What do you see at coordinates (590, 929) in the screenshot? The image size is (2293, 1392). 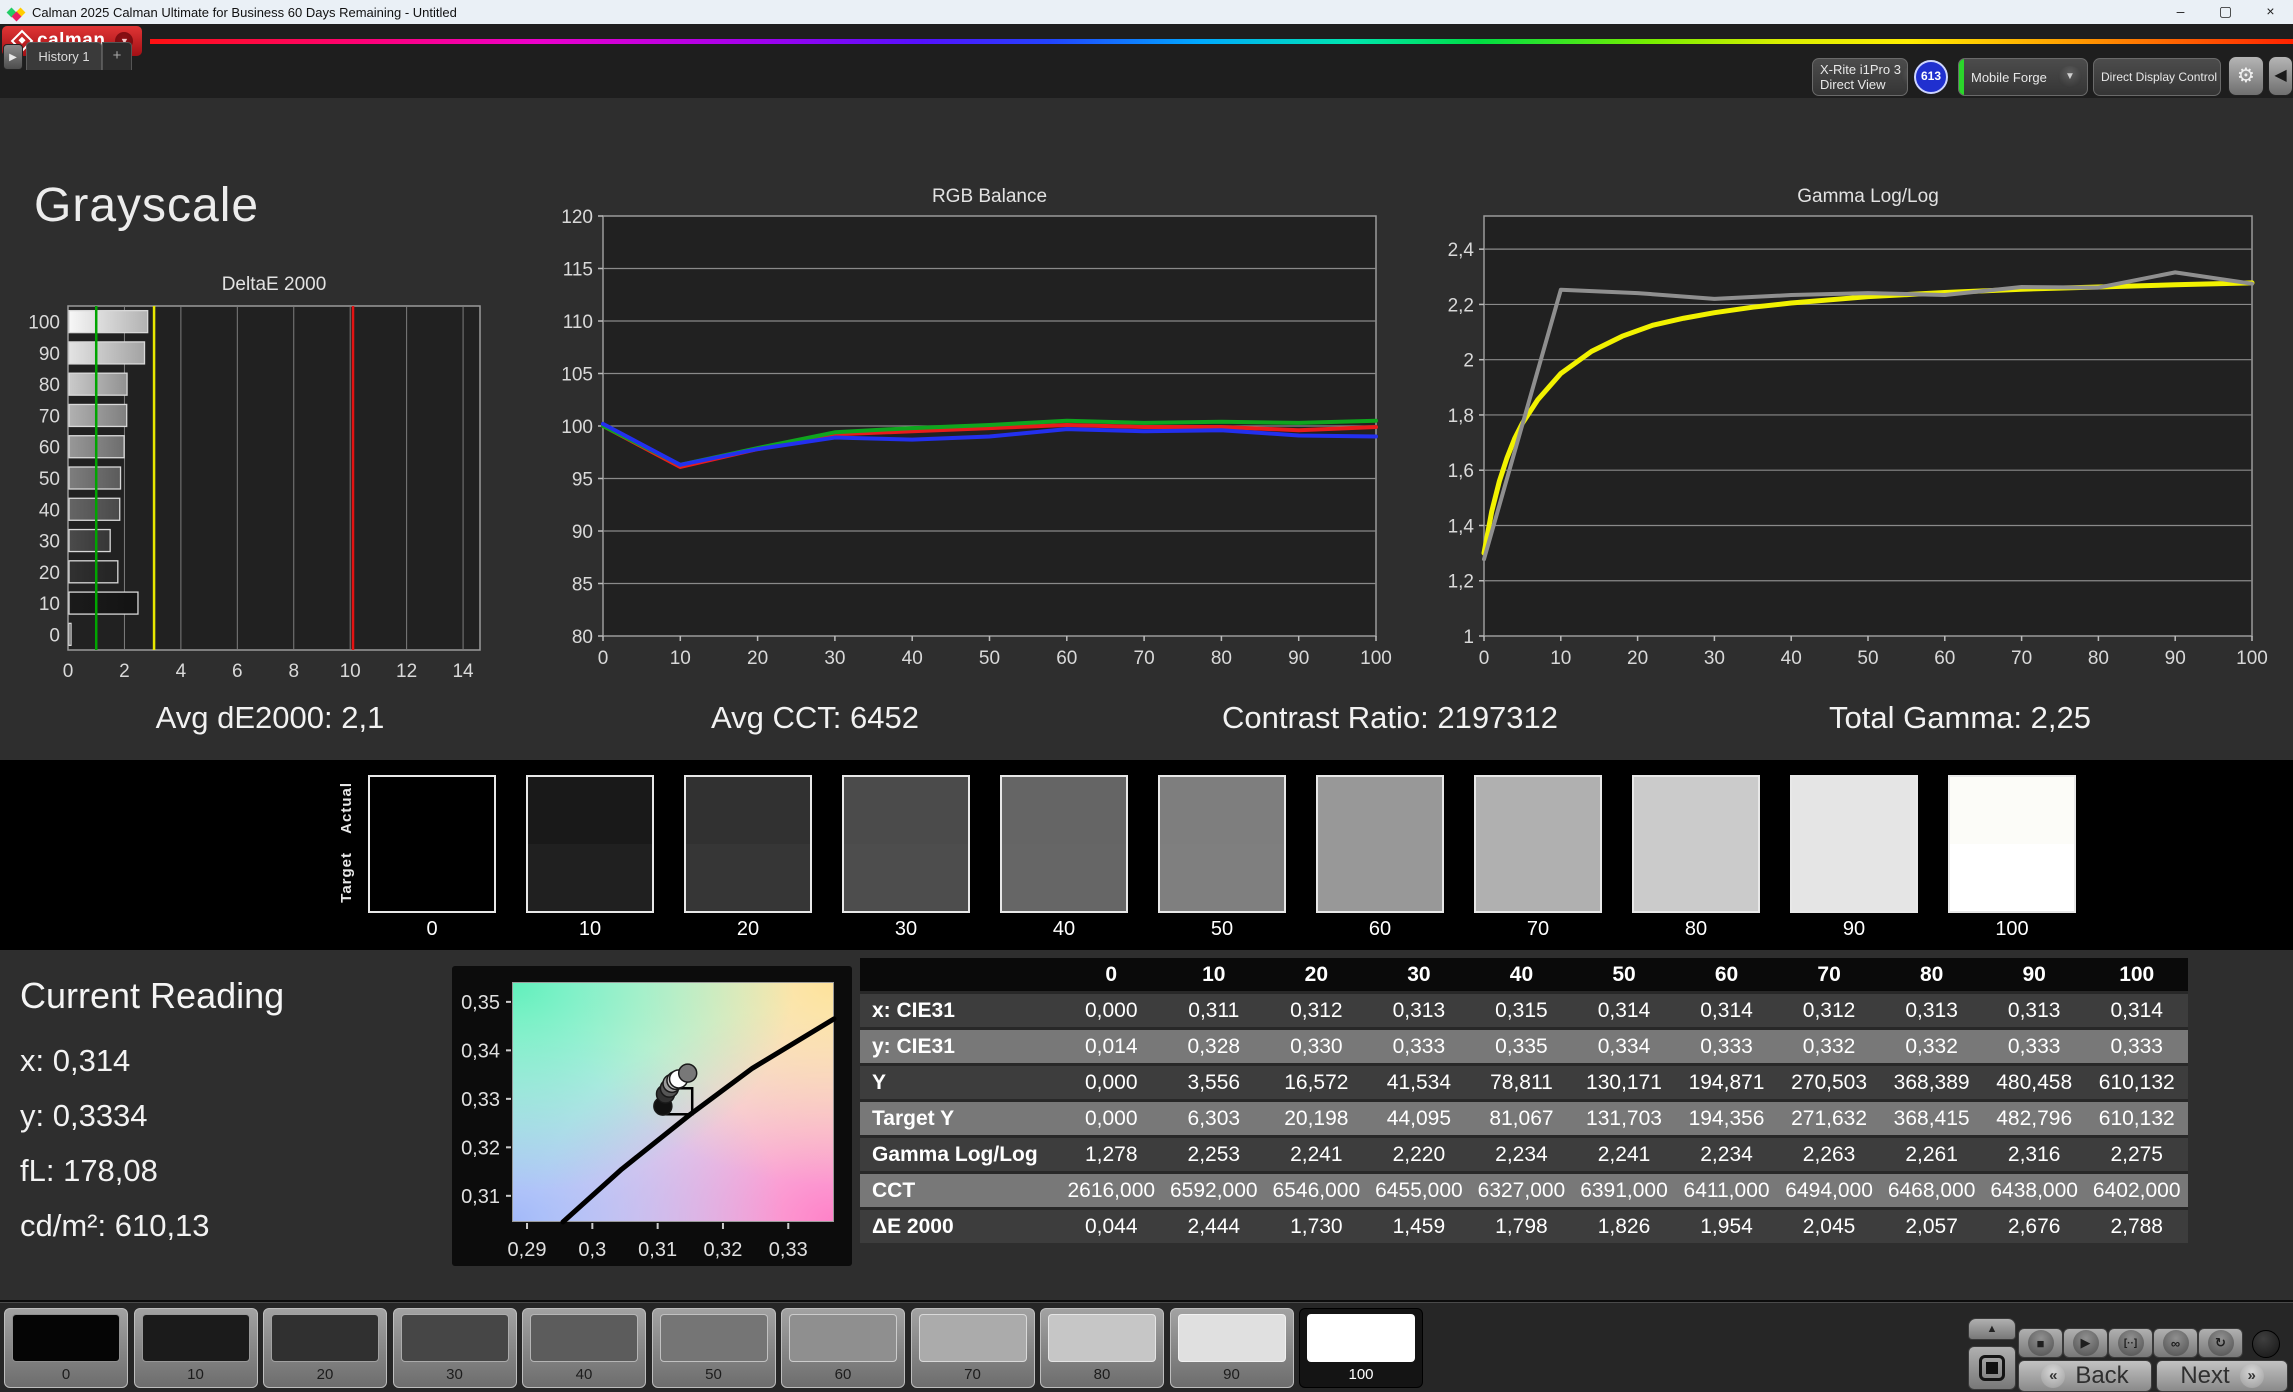 I see `swatch-level-label: 10` at bounding box center [590, 929].